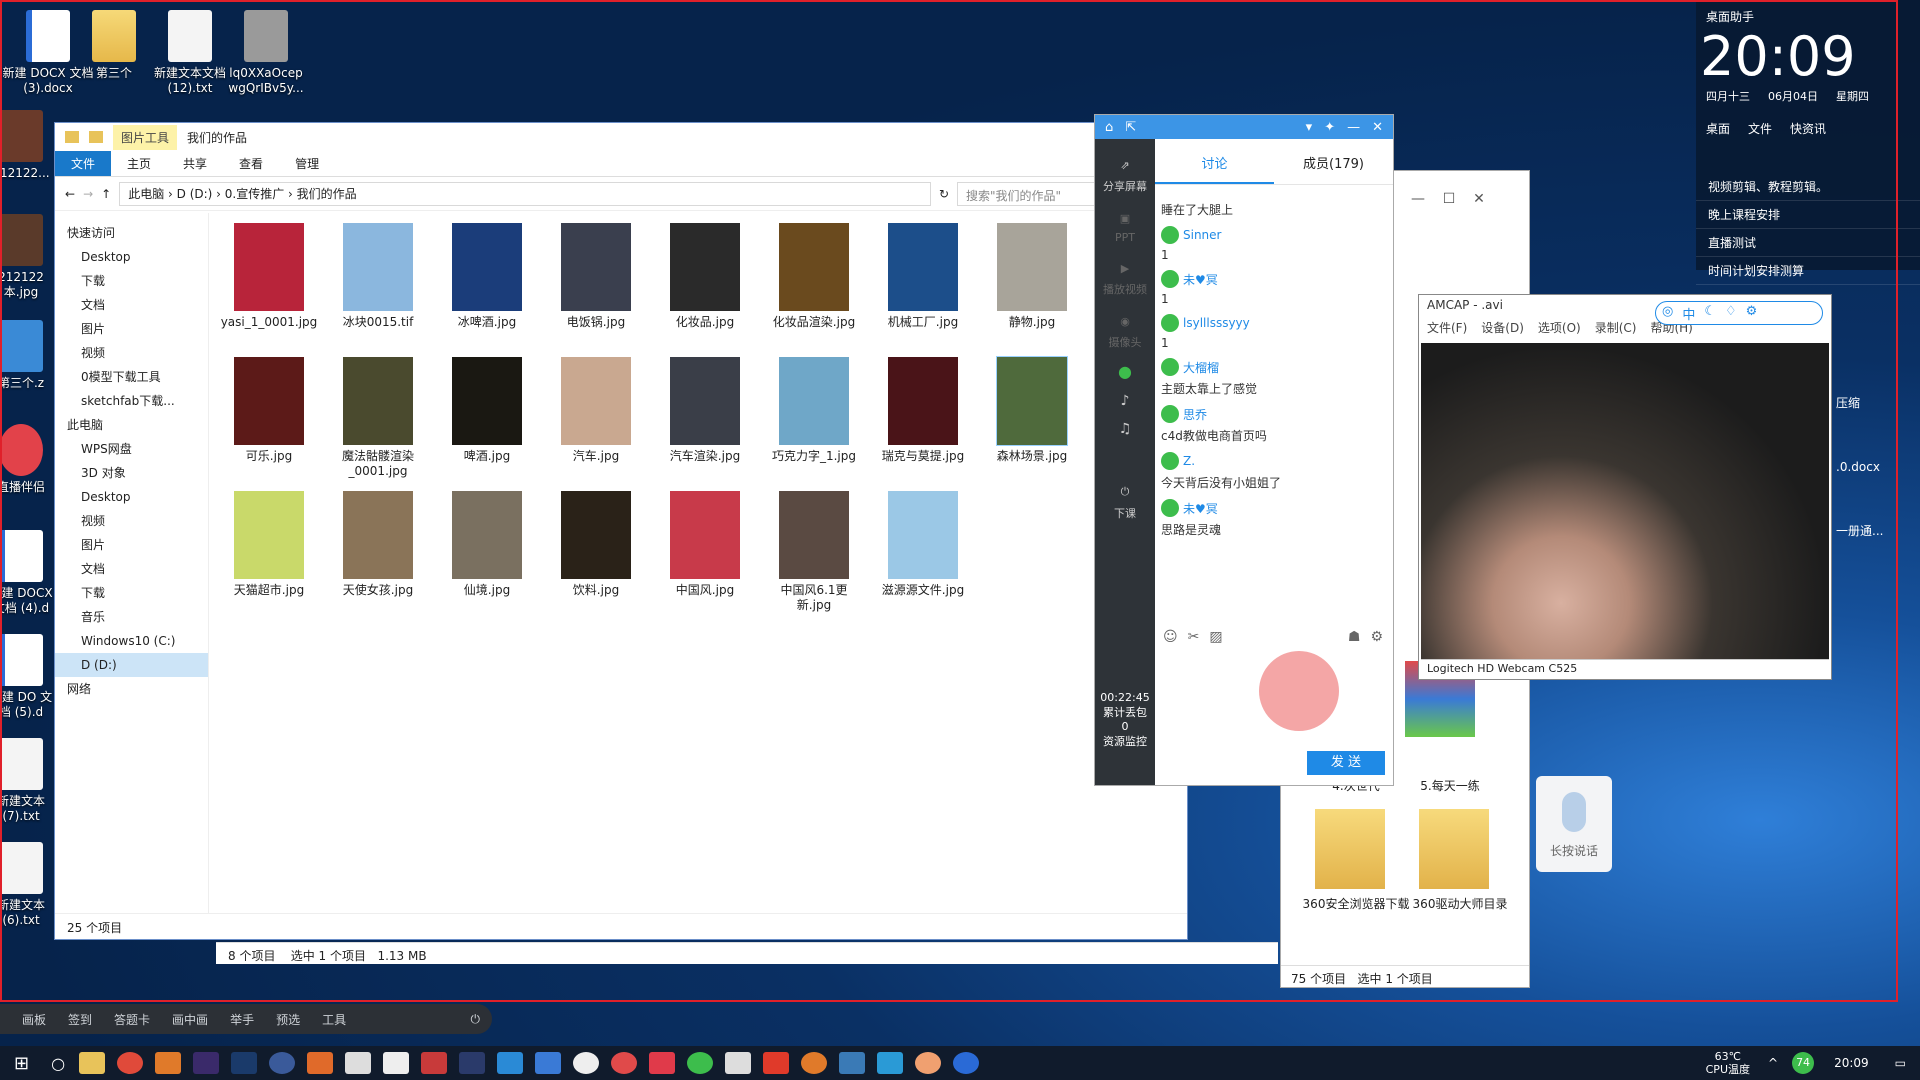 The image size is (1920, 1080). What do you see at coordinates (83, 163) in the screenshot?
I see `tab-file: 文件` at bounding box center [83, 163].